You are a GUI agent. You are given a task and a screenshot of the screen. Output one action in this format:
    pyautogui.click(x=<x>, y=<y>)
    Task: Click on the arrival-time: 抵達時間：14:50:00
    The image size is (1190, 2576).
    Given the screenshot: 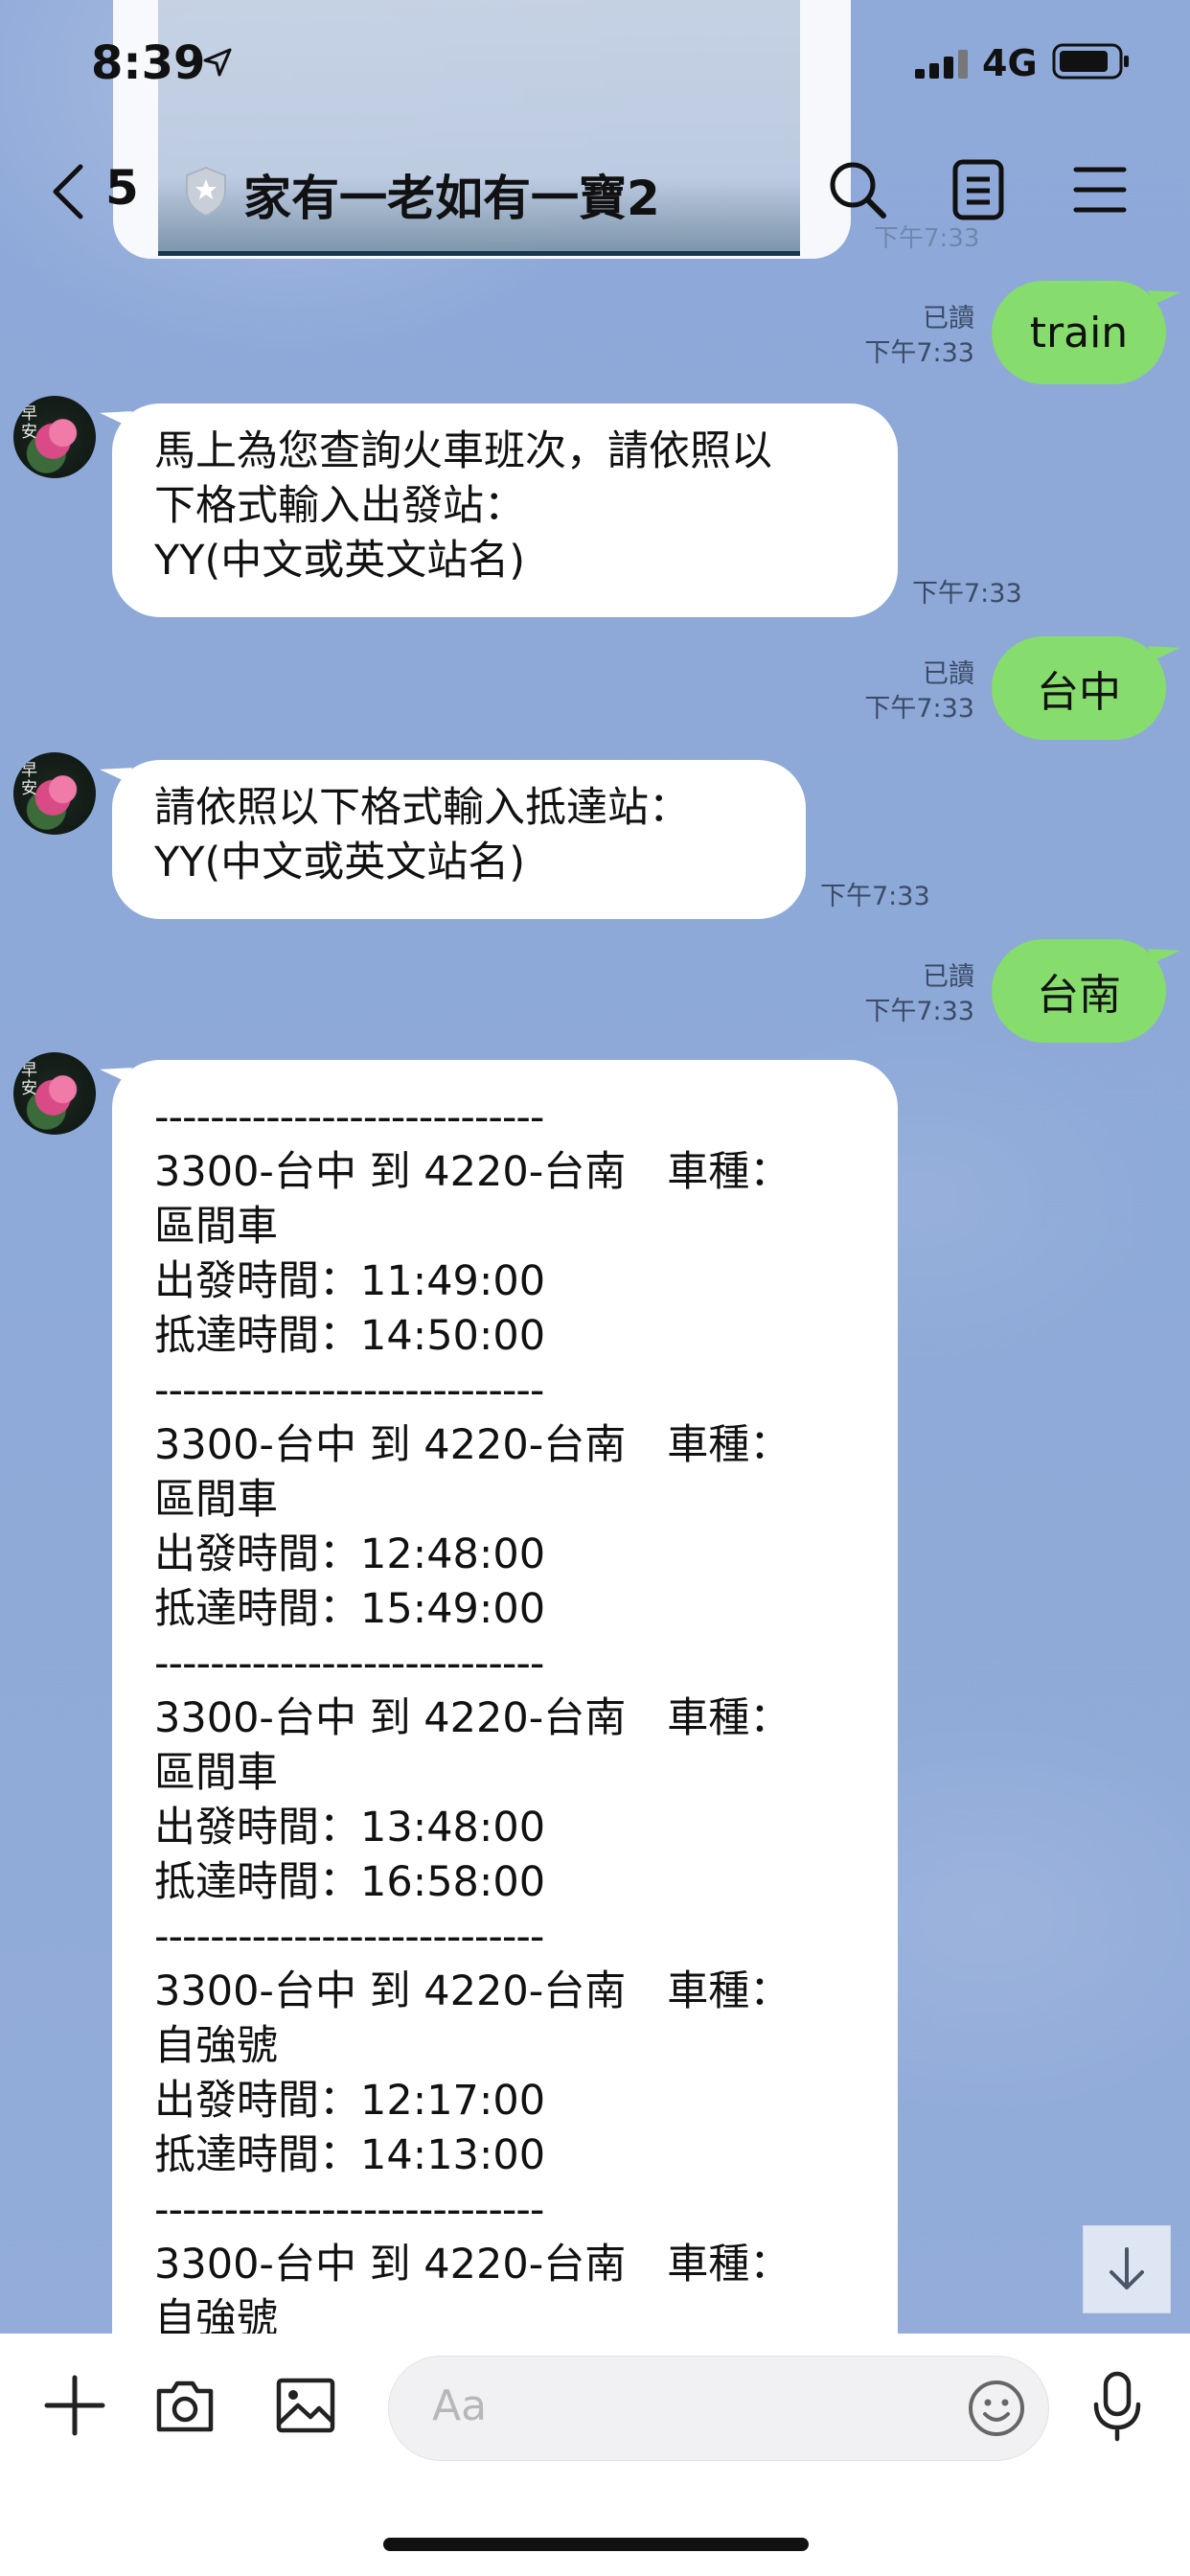 What is the action you would take?
    pyautogui.click(x=350, y=1336)
    